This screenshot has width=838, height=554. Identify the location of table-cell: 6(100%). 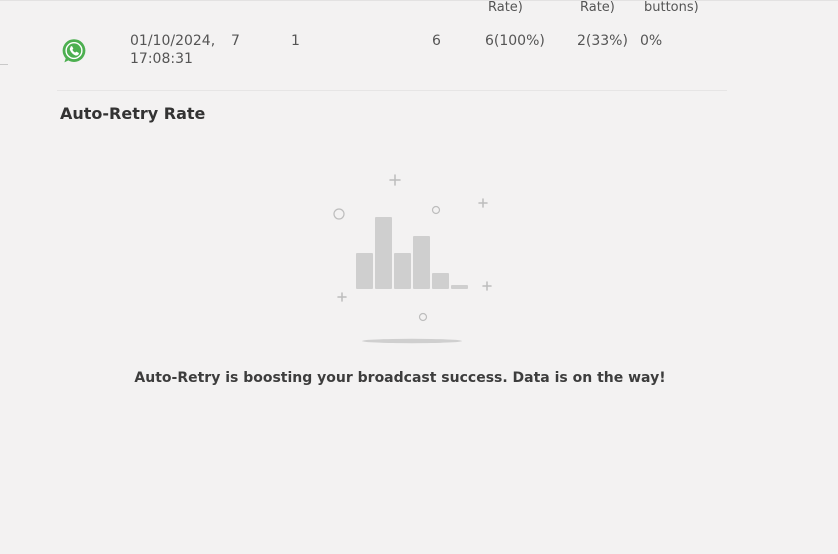
(515, 41).